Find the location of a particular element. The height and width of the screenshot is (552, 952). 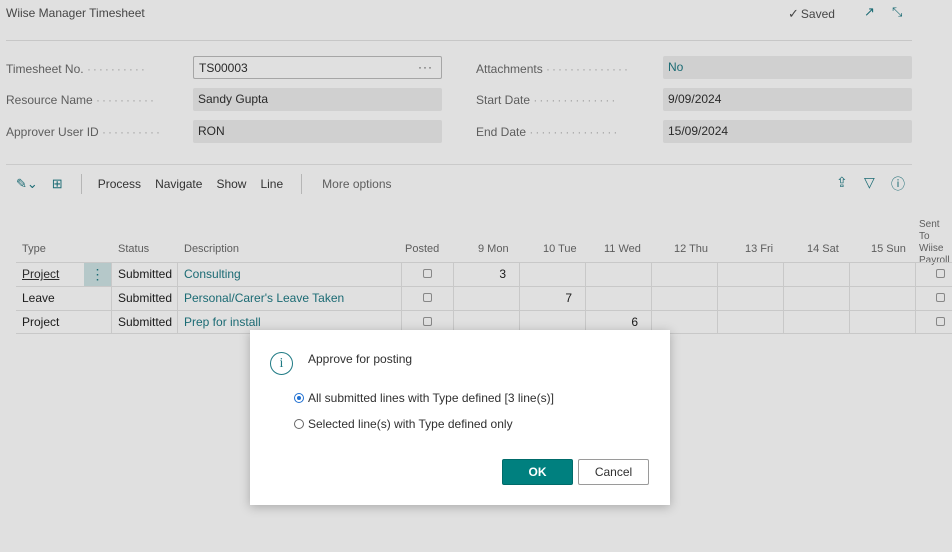

info-icon: i is located at coordinates (281, 363).